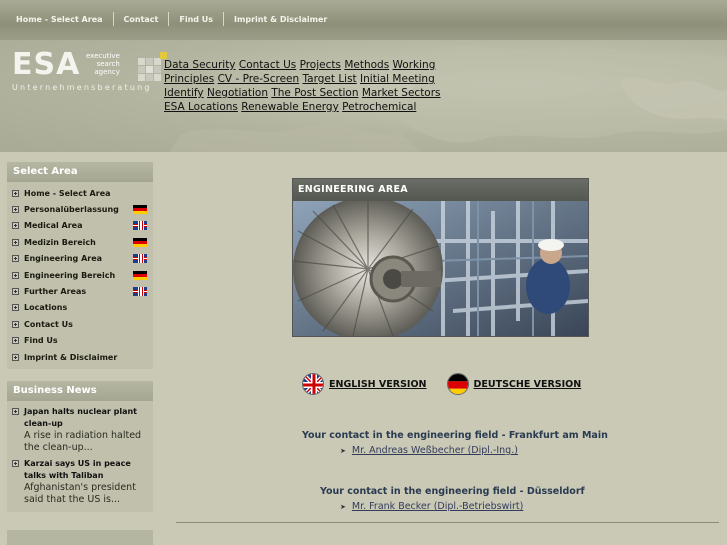 The height and width of the screenshot is (545, 727). What do you see at coordinates (378, 384) in the screenshot?
I see `english-version-link: ENGLISH VERSION` at bounding box center [378, 384].